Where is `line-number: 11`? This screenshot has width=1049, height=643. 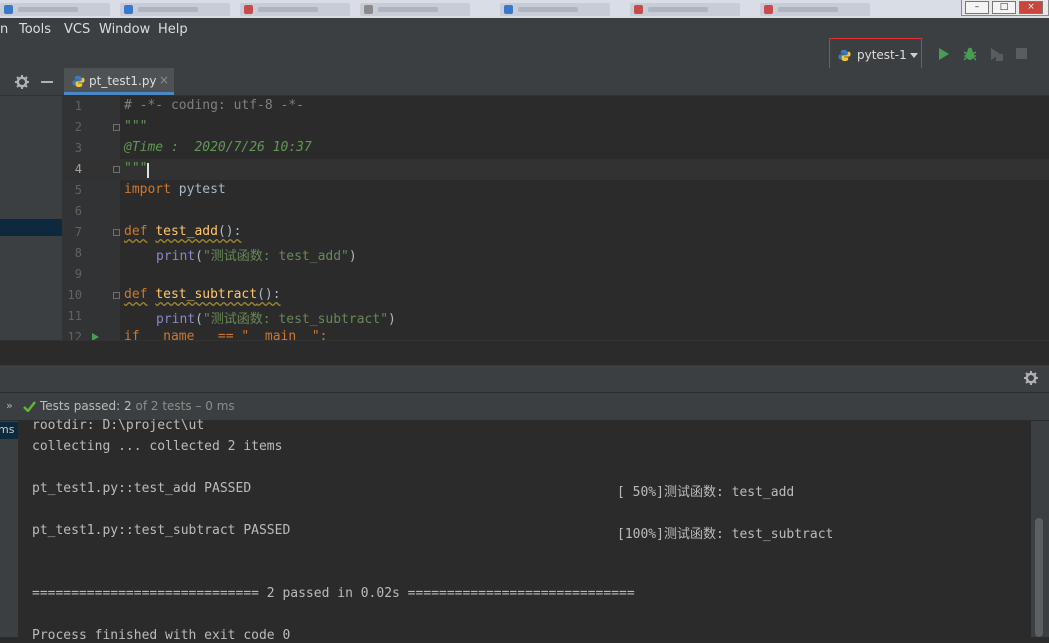 line-number: 11 is located at coordinates (74, 316).